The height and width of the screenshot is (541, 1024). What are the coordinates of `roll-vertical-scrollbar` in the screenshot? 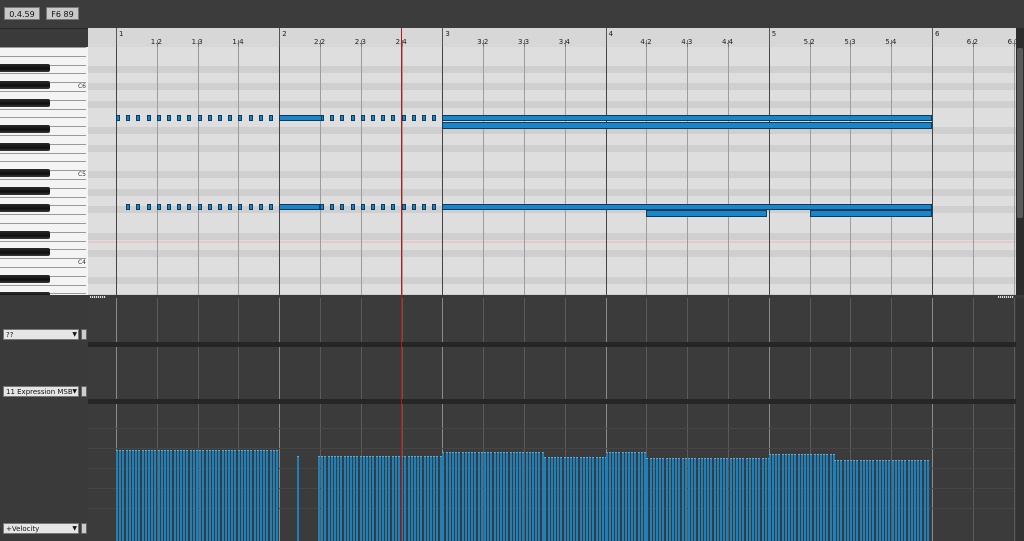 It's located at (1020, 161).